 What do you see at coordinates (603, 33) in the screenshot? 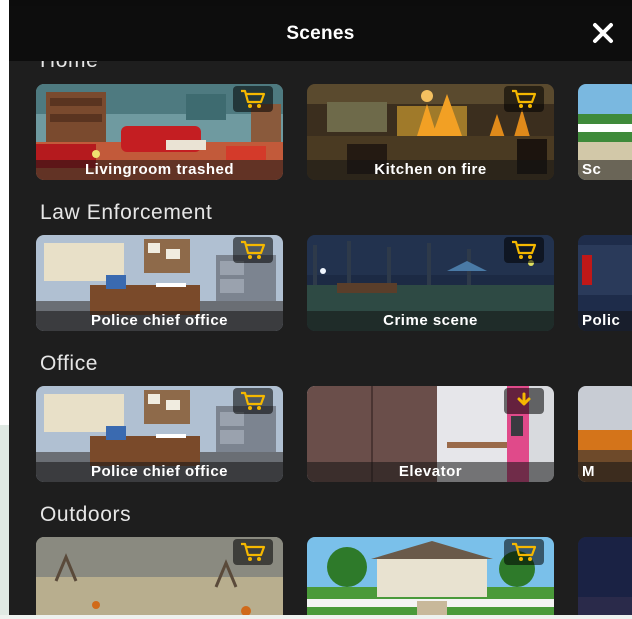
I see `close-icon` at bounding box center [603, 33].